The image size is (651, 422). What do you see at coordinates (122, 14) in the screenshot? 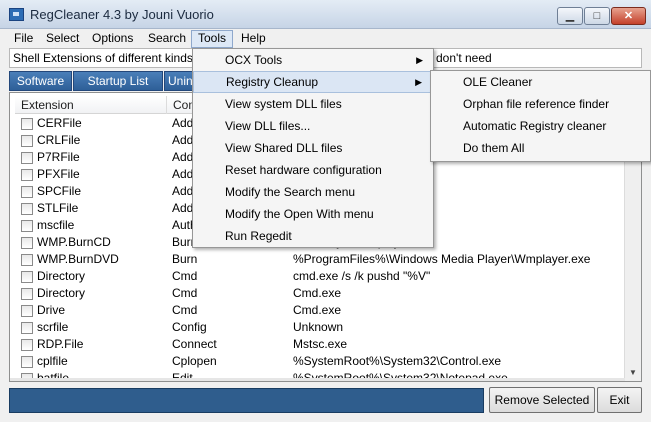
I see `window-title: RegCleaner 4.3 by Jouni Vuorio` at bounding box center [122, 14].